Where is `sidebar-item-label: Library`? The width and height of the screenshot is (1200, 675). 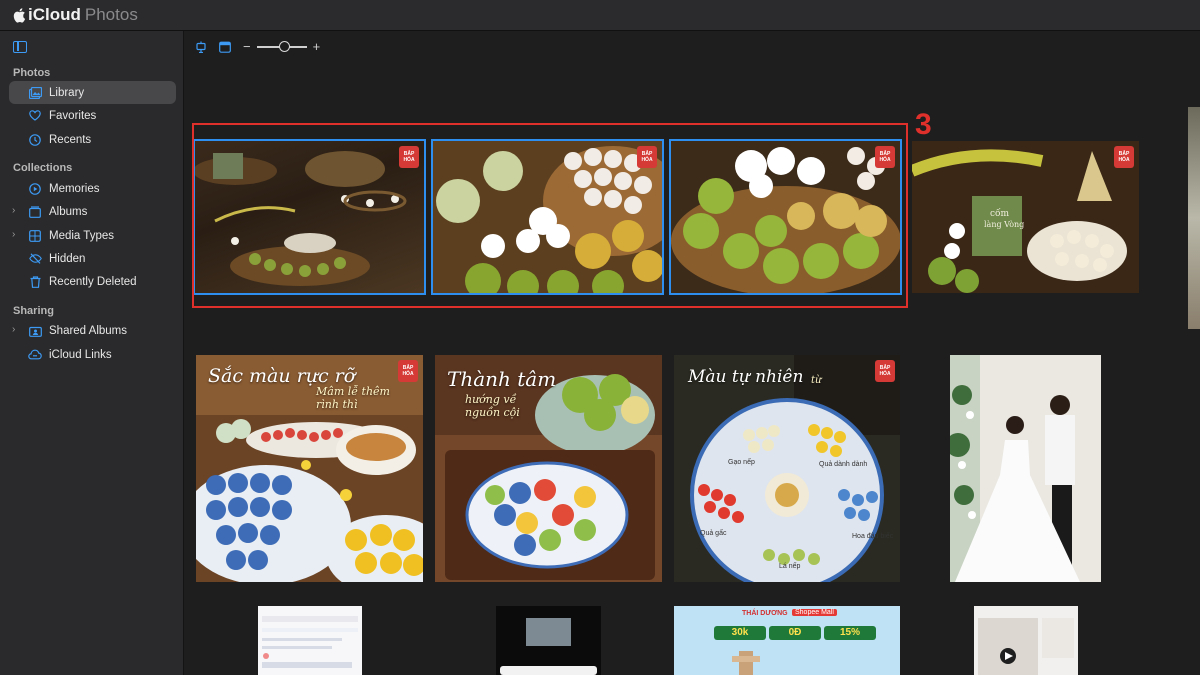 sidebar-item-label: Library is located at coordinates (67, 92).